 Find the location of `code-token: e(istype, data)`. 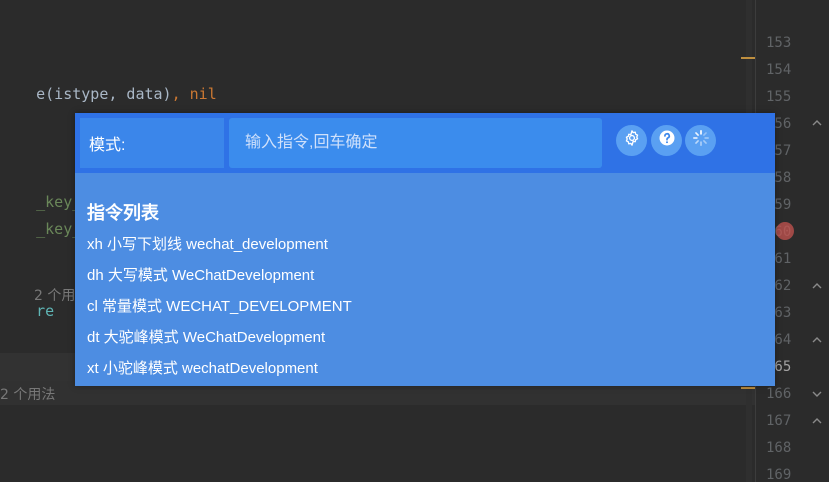

code-token: e(istype, data) is located at coordinates (104, 94).